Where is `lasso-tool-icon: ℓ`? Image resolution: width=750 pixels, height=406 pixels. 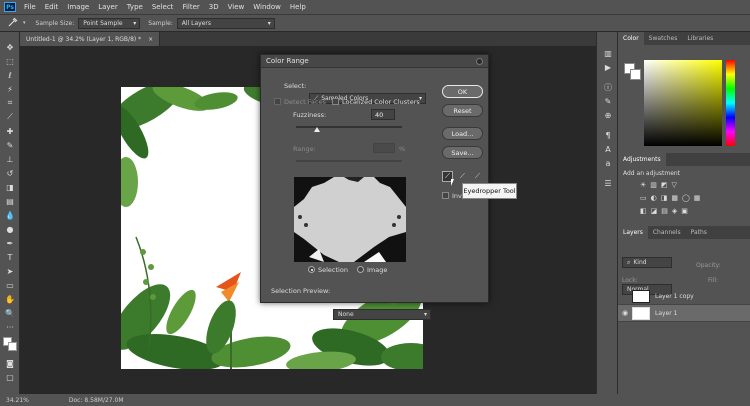 lasso-tool-icon: ℓ is located at coordinates (10, 75).